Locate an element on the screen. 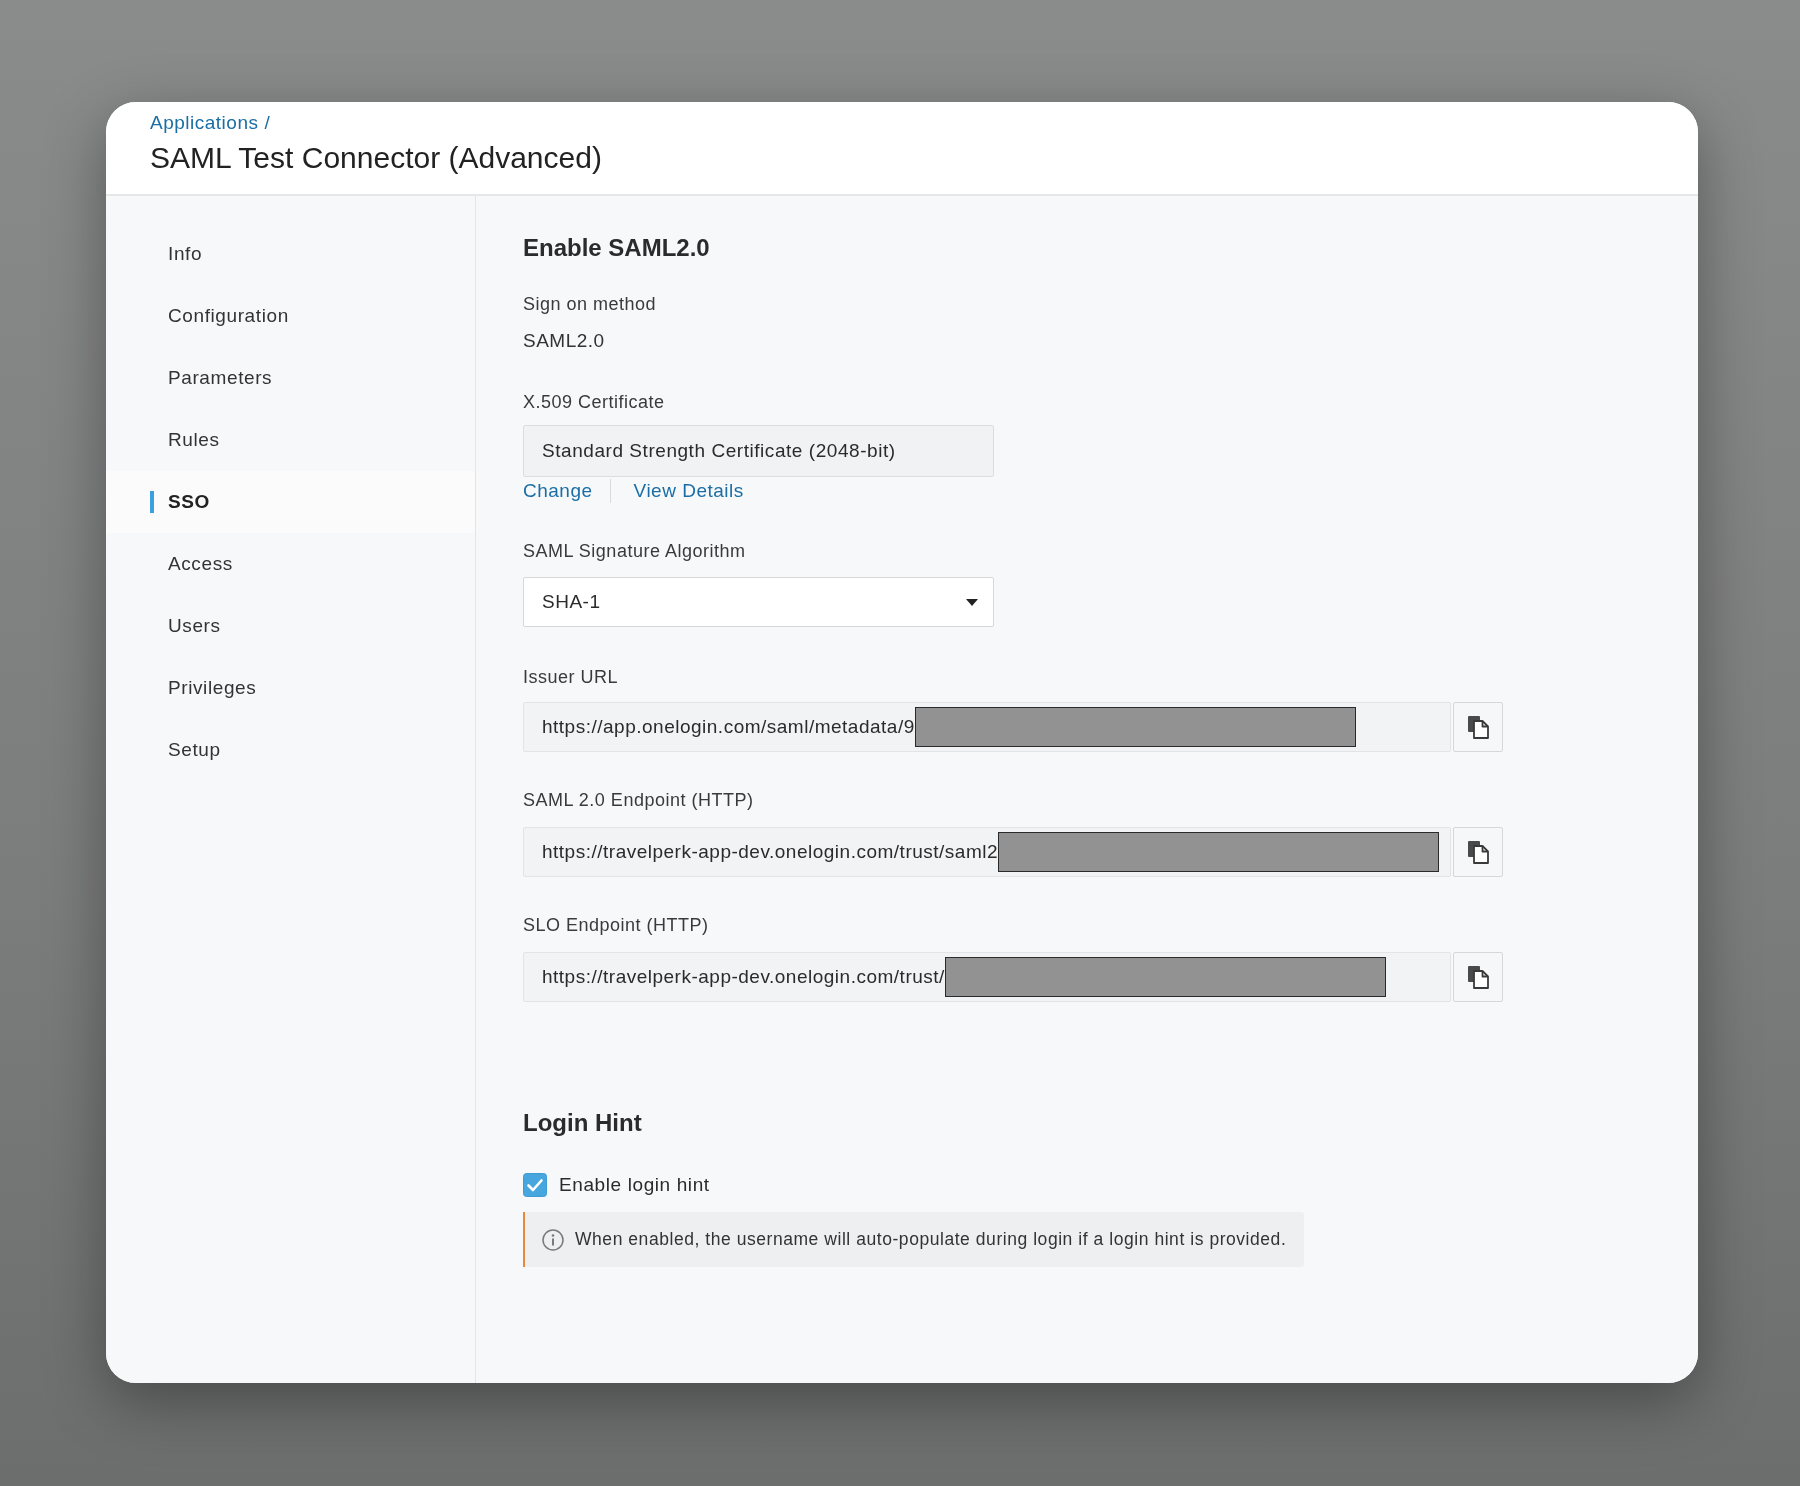 This screenshot has height=1486, width=1800. section-heading: Enable SAML2.0 is located at coordinates (616, 248).